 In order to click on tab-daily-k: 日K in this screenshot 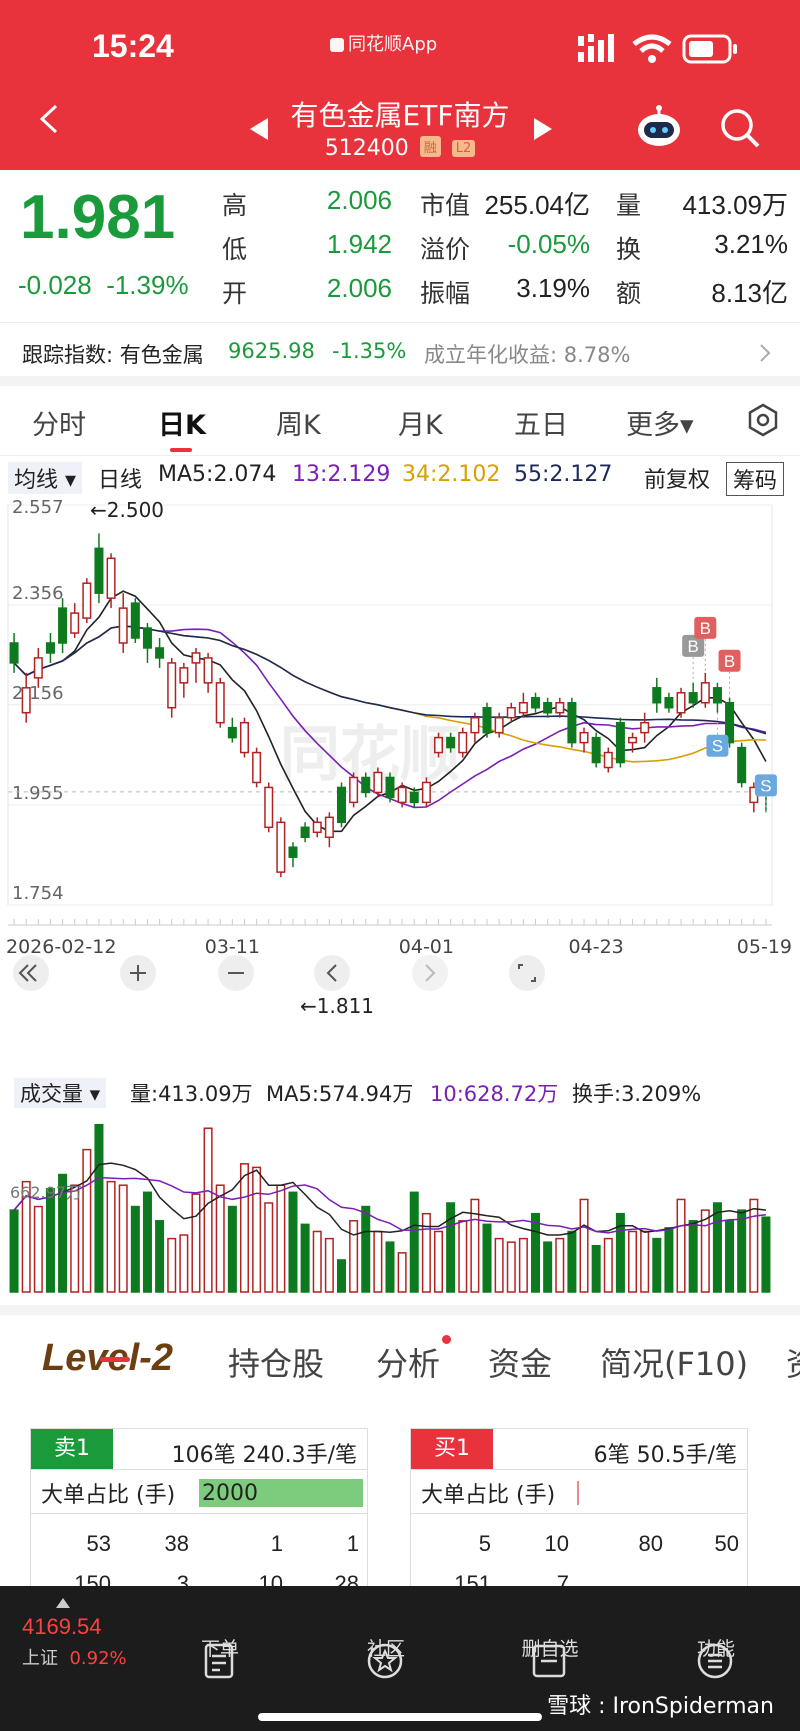, I will do `click(182, 422)`.